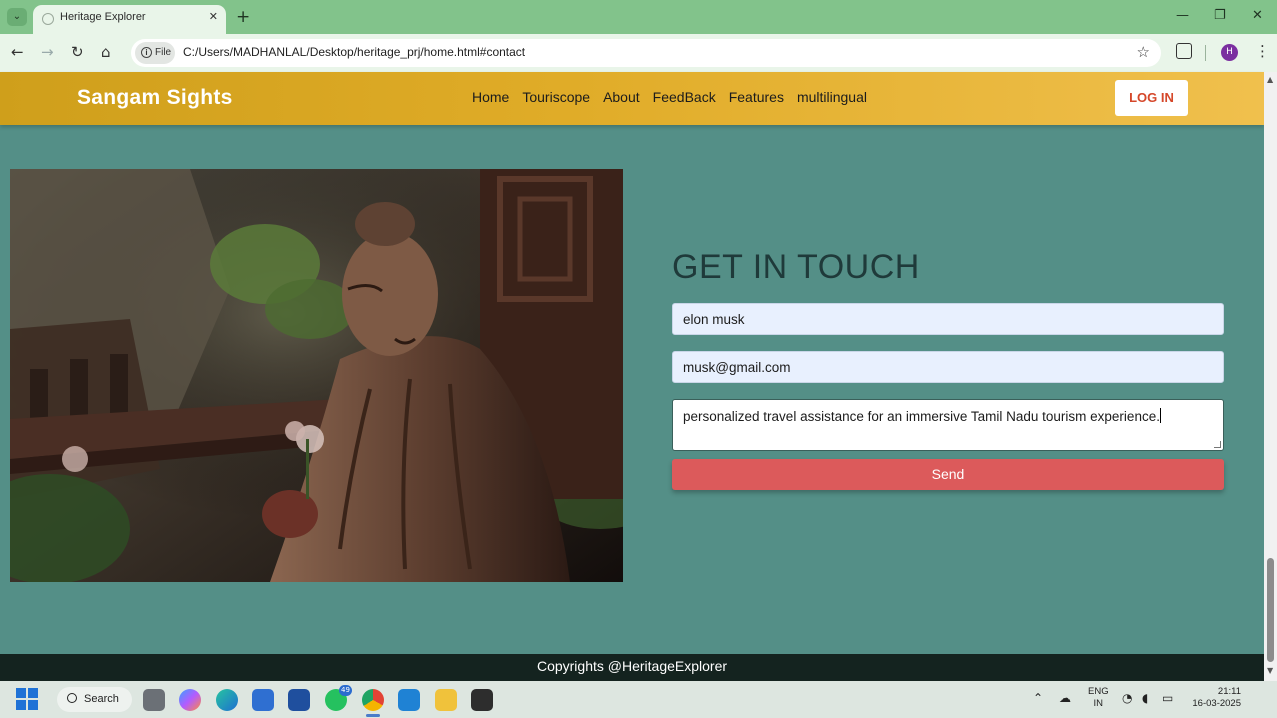  Describe the element at coordinates (17, 17) in the screenshot. I see `tab-search-icon: ⌄` at that location.